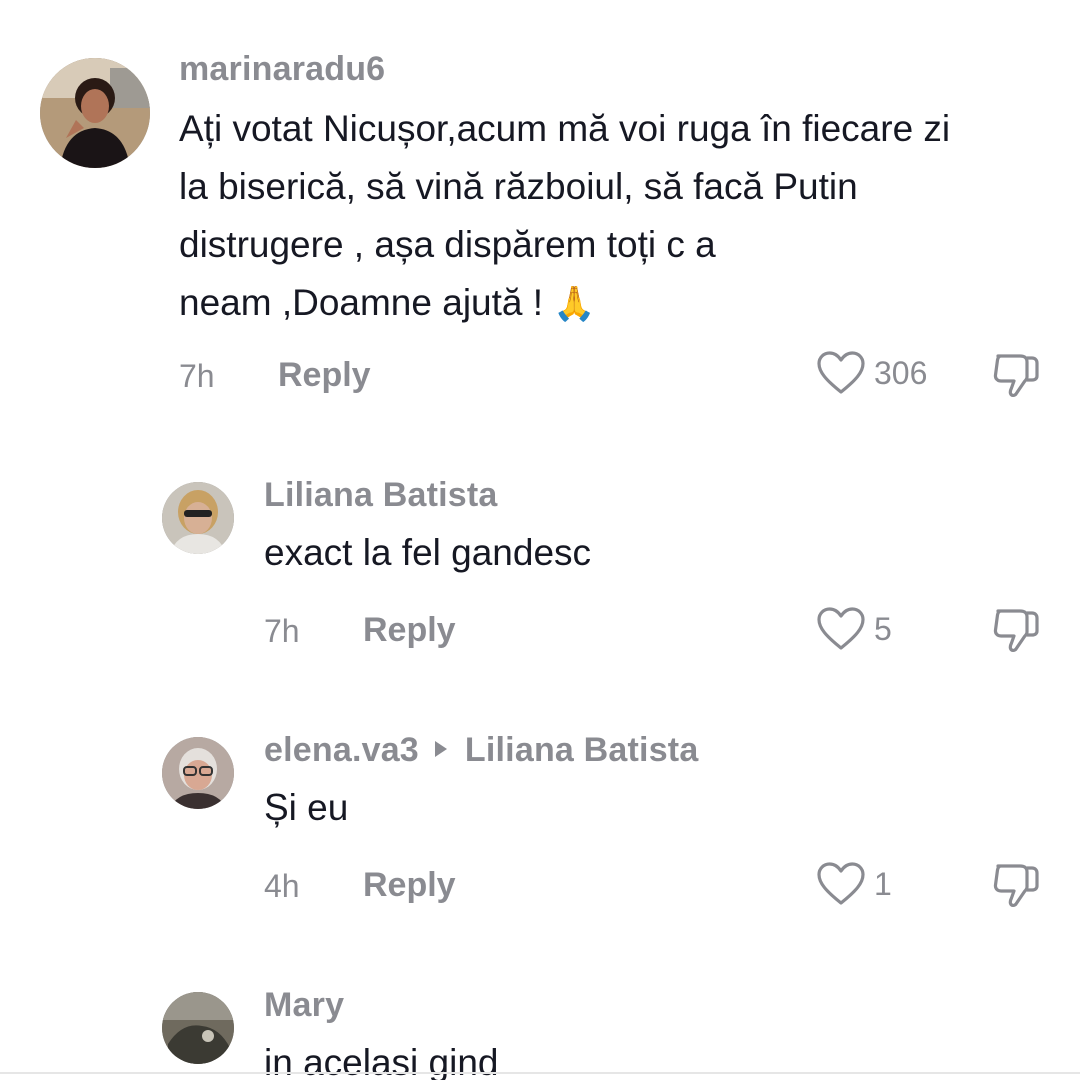 The height and width of the screenshot is (1080, 1080). I want to click on comment-text-line: distrugere , așa dispărem toți c a, so click(447, 244).